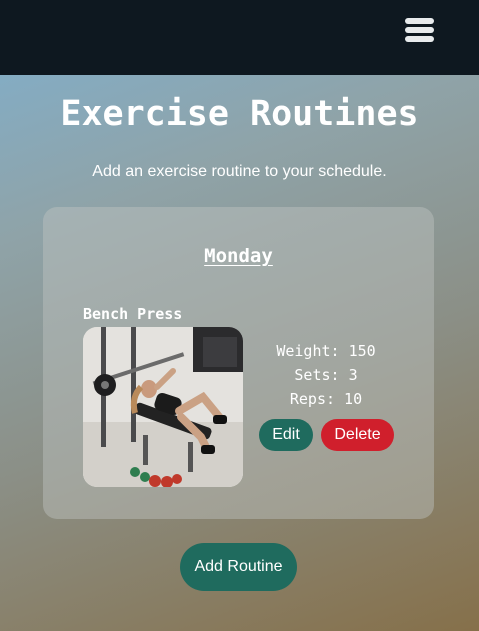  What do you see at coordinates (238, 567) in the screenshot?
I see `add-routine-button: Add Routine` at bounding box center [238, 567].